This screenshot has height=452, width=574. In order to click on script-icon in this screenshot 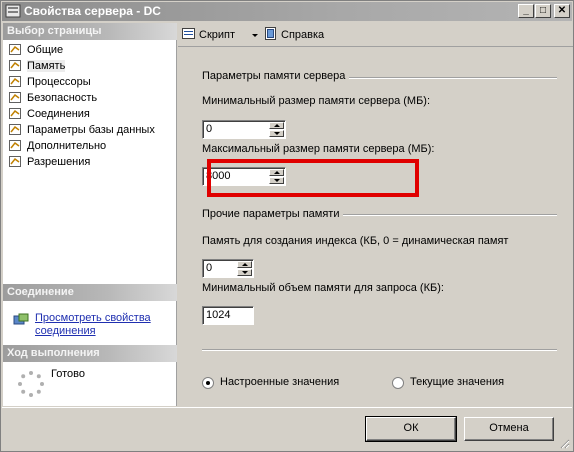, I will do `click(188, 33)`.